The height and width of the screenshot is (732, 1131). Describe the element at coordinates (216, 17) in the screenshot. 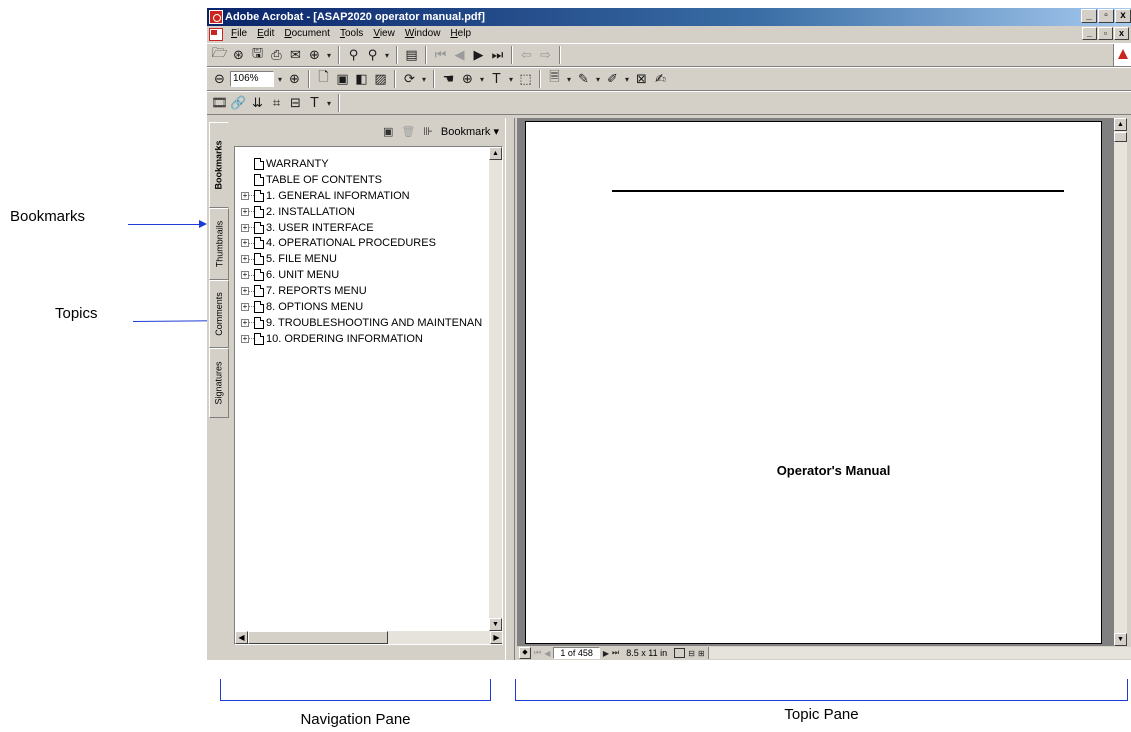

I see `acrobat-app-icon` at that location.